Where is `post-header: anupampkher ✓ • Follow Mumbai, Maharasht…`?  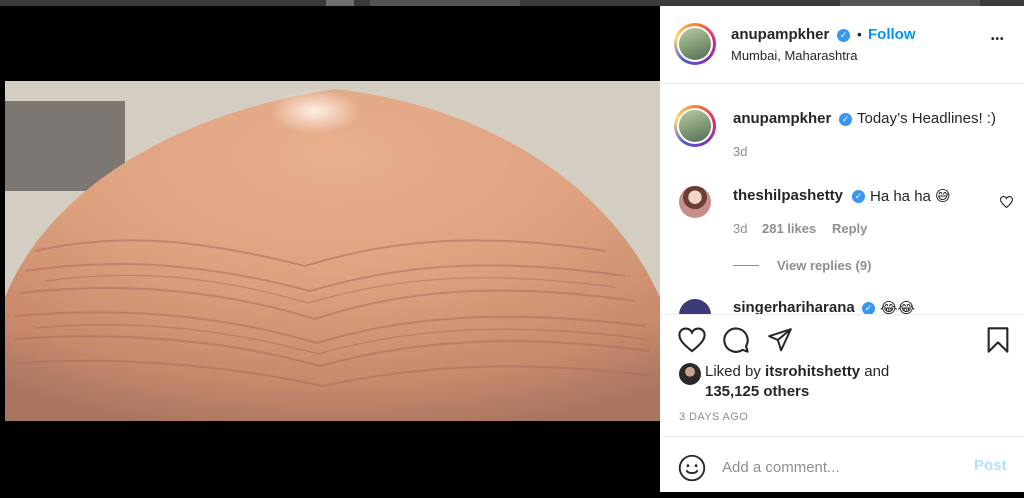 post-header: anupampkher ✓ • Follow Mumbai, Maharasht… is located at coordinates (842, 45).